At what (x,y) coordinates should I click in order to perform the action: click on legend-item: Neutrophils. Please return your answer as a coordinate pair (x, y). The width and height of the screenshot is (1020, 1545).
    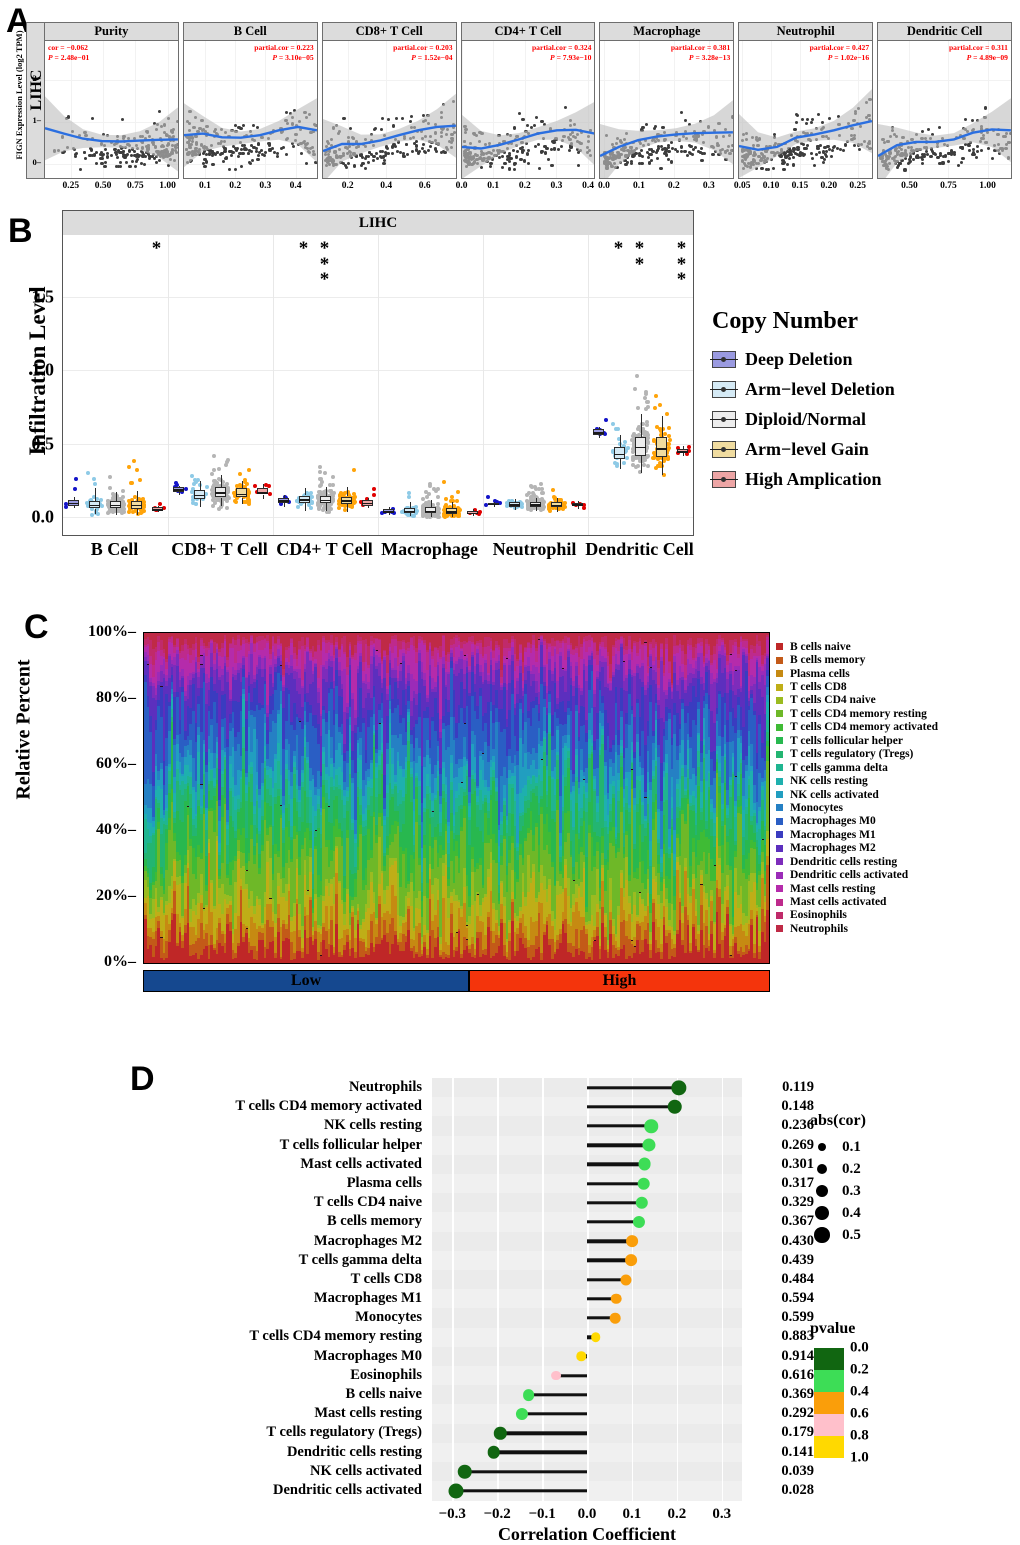
    Looking at the image, I should click on (857, 928).